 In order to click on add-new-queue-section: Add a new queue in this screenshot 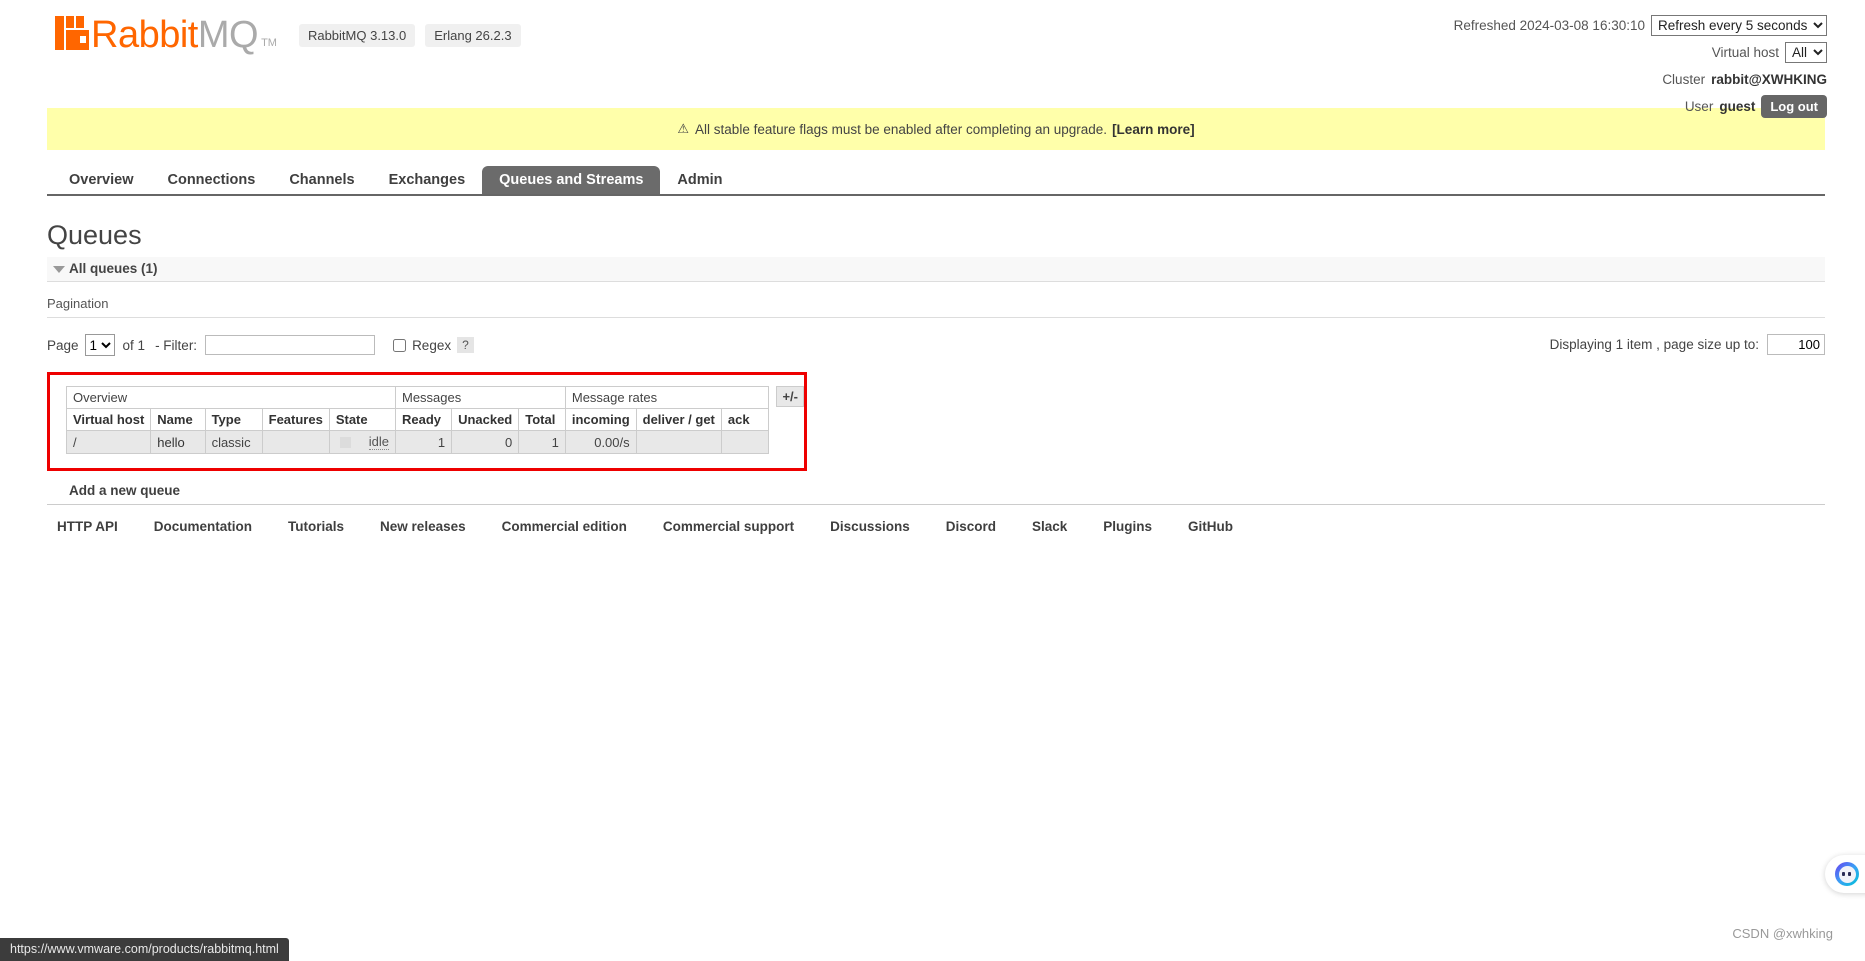, I will do `click(936, 491)`.